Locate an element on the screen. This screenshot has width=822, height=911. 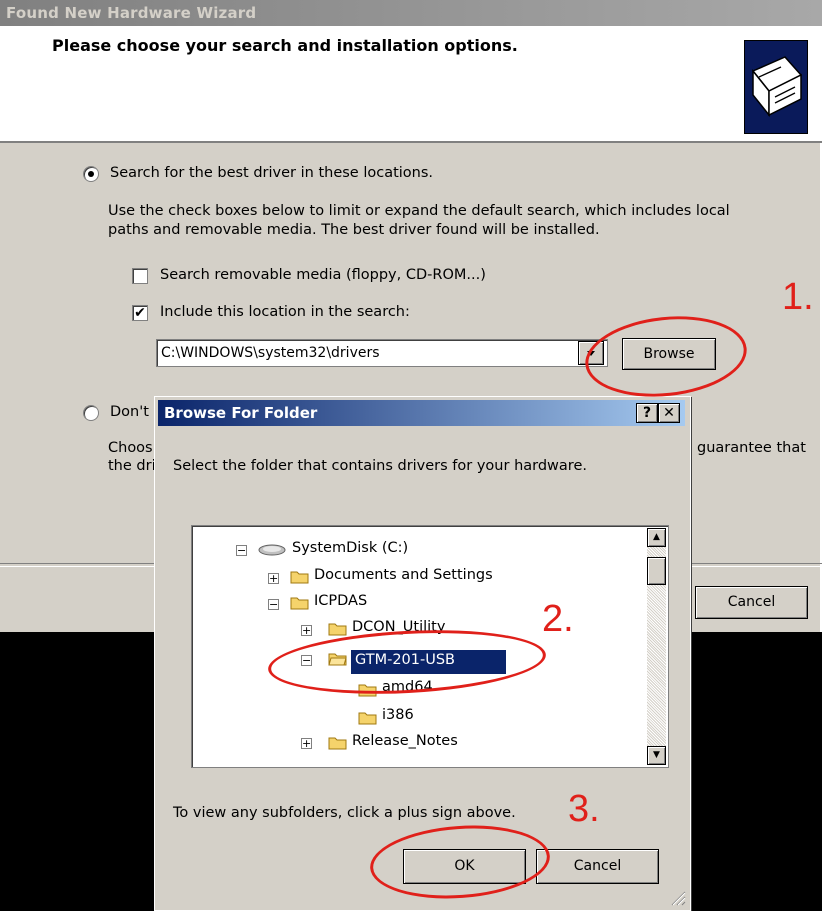
scroll-up-button: ▲ is located at coordinates (656, 537).